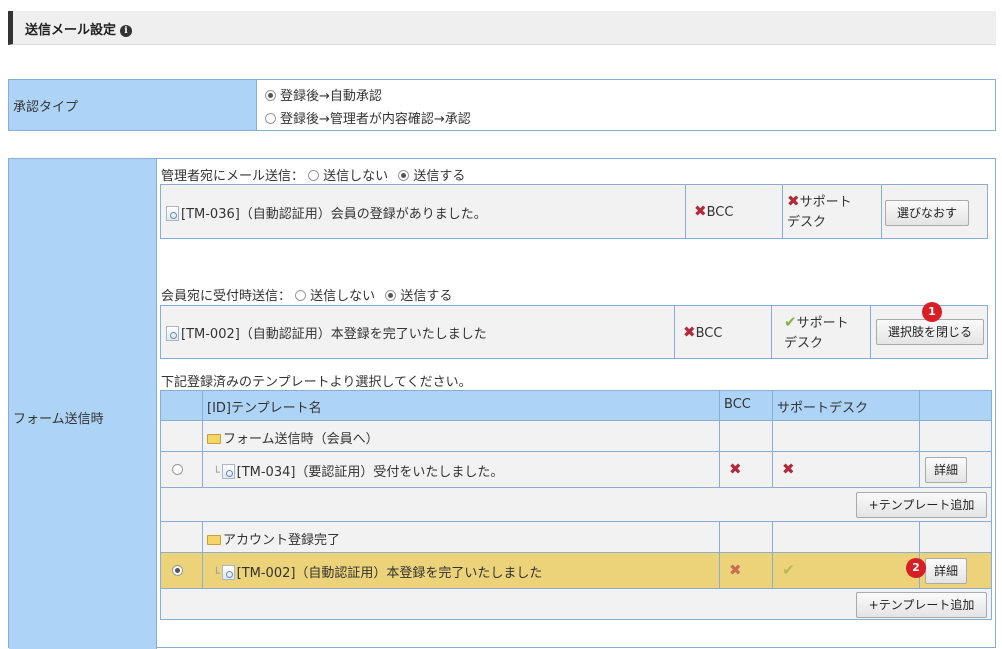  Describe the element at coordinates (720, 212) in the screenshot. I see `admin-bcc-label: BCC` at that location.